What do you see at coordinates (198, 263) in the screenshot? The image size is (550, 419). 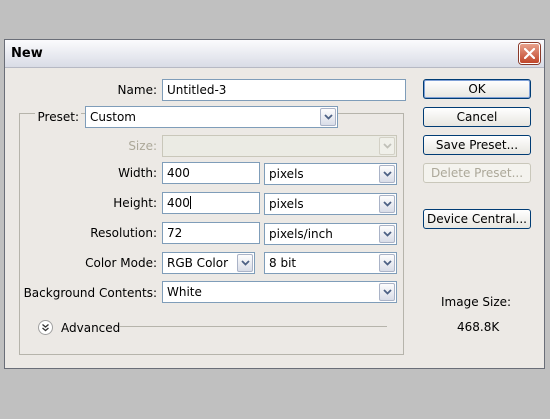 I see `color-mode-value: RGB Color` at bounding box center [198, 263].